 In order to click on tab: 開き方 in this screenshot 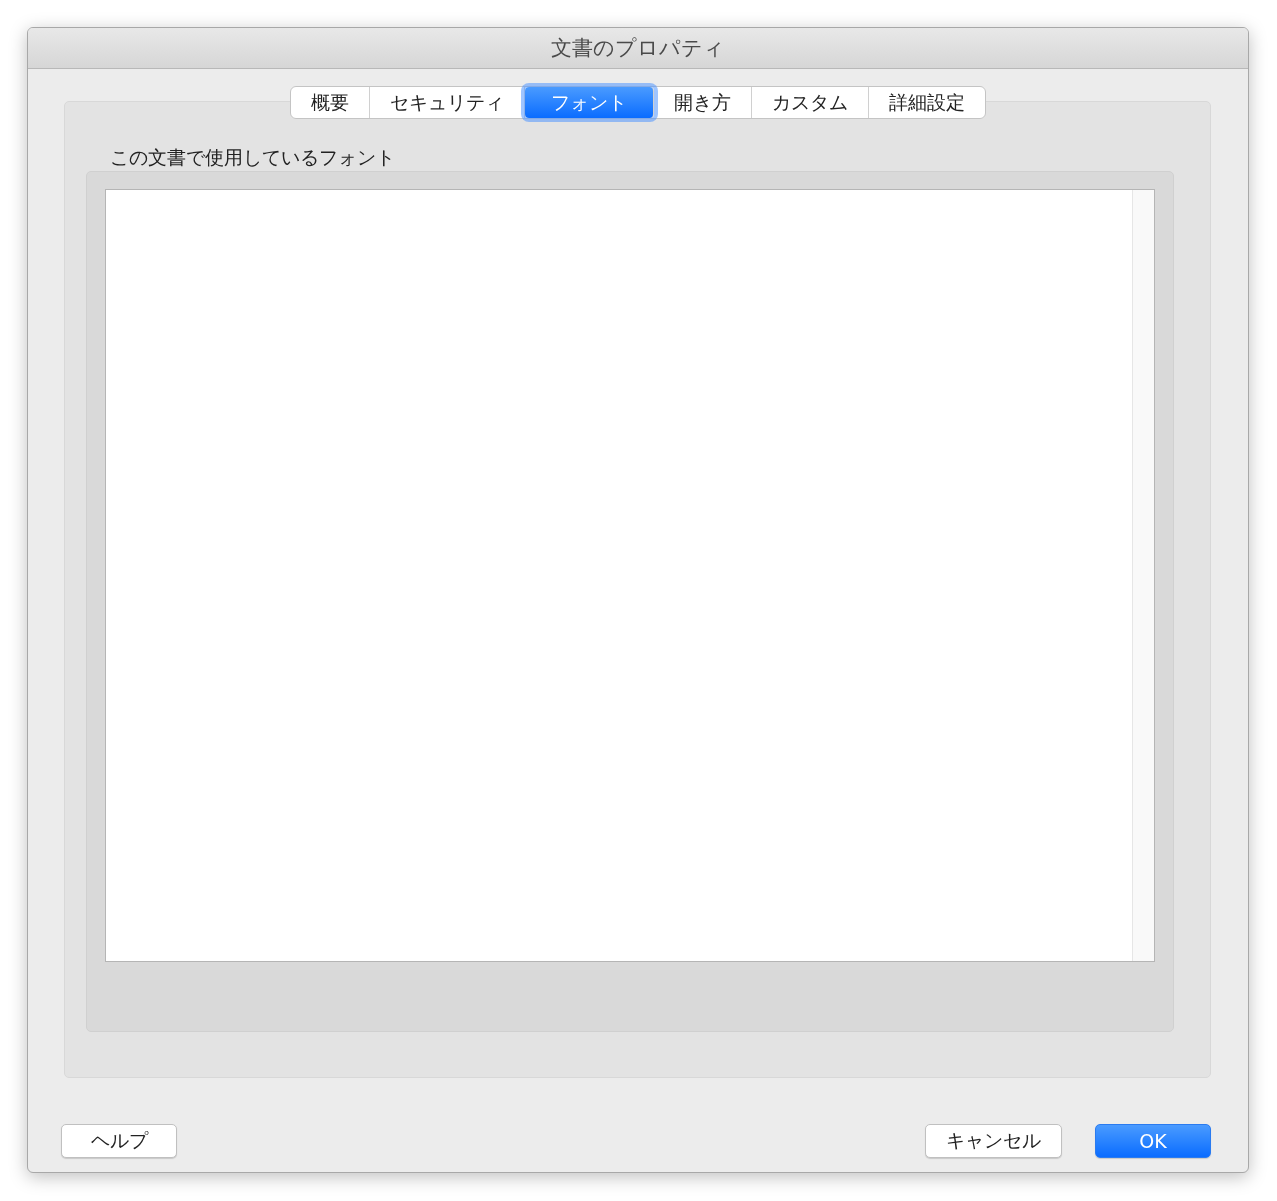, I will do `click(702, 102)`.